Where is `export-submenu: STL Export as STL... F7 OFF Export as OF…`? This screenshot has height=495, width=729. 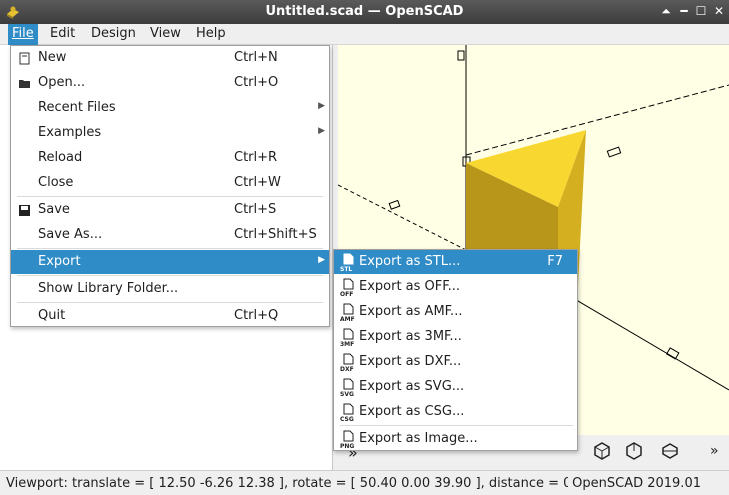 export-submenu: STL Export as STL... F7 OFF Export as OF… is located at coordinates (455, 350).